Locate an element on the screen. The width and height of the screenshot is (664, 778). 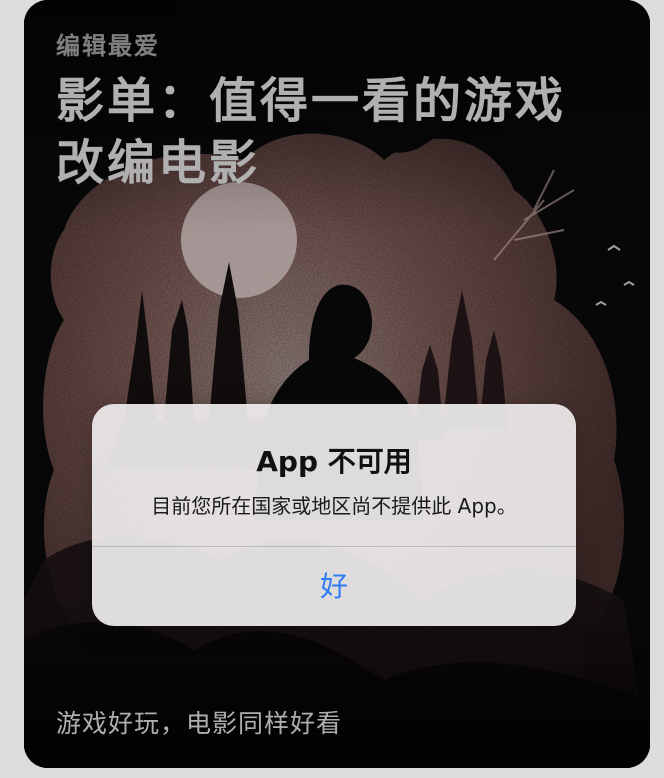
ok-button: 好 is located at coordinates (334, 586).